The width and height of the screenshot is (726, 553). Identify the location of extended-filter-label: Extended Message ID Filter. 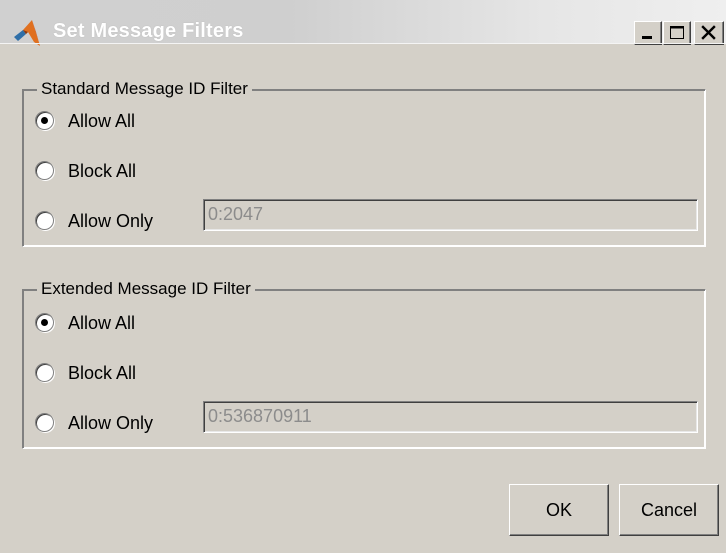
(146, 289).